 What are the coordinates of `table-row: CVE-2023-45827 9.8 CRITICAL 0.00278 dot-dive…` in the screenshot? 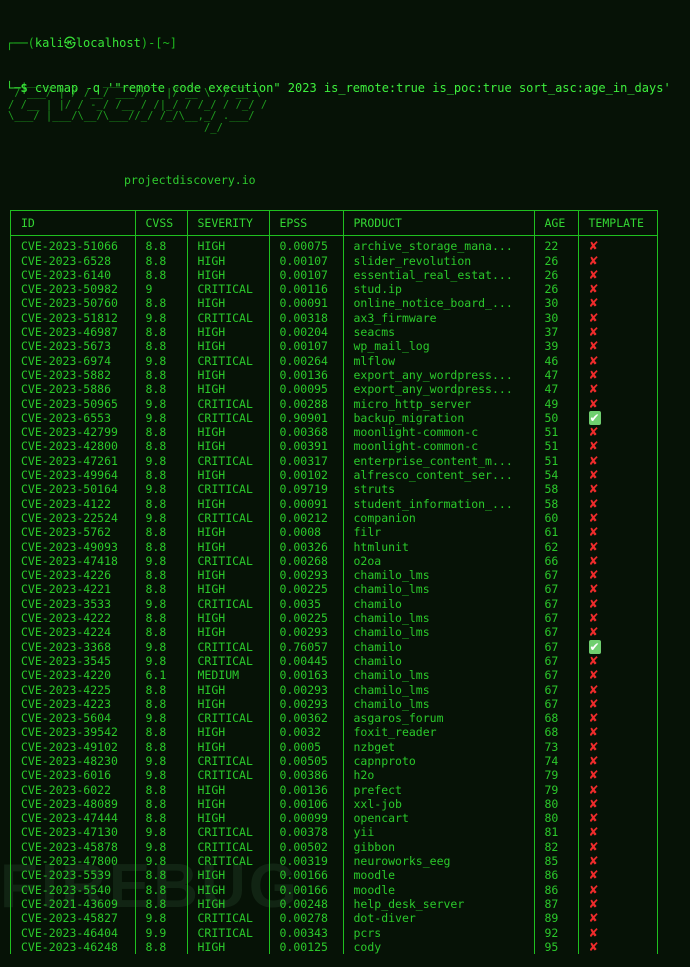 It's located at (334, 918).